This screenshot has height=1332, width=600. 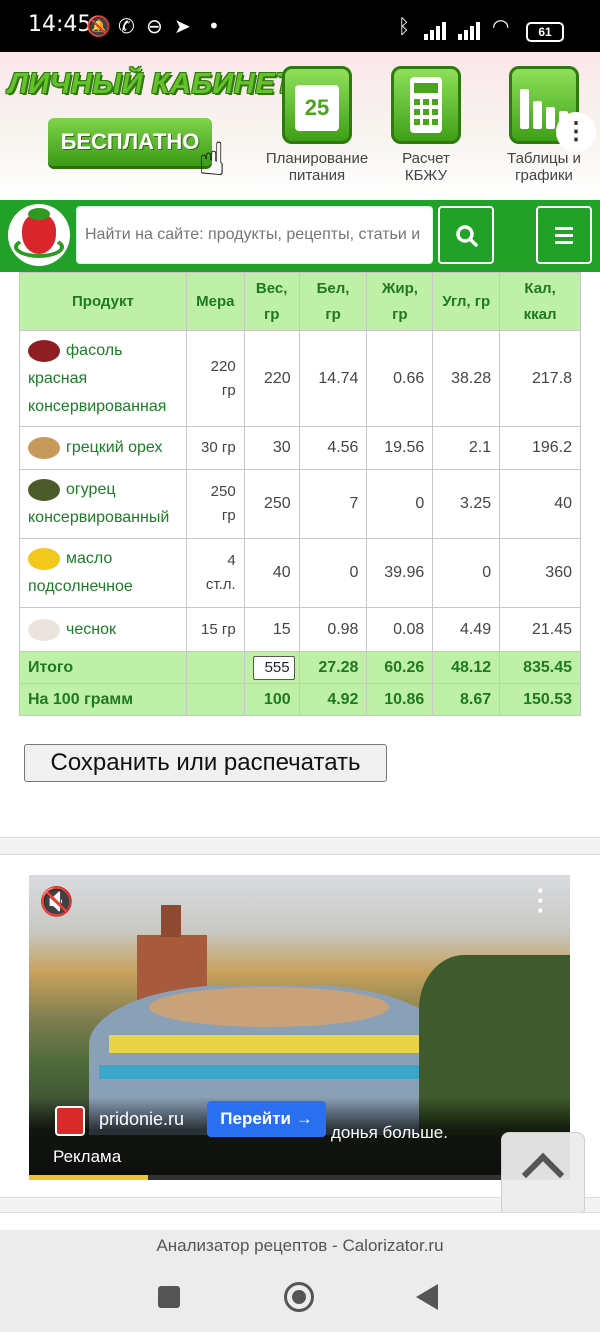 I want to click on fat-cell: 0.66, so click(x=400, y=378).